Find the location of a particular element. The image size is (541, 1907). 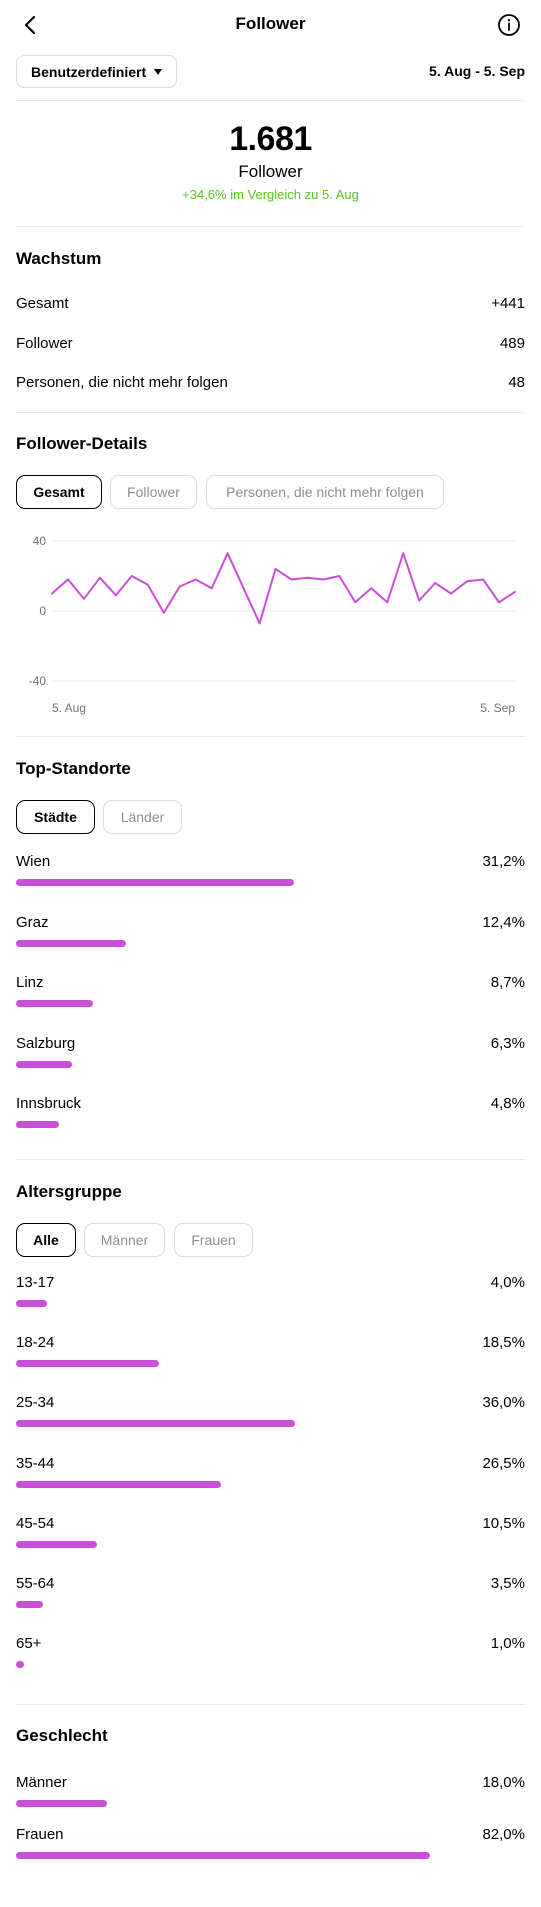

tab-unfollowers: Personen, die nicht mehr folgen is located at coordinates (325, 492).